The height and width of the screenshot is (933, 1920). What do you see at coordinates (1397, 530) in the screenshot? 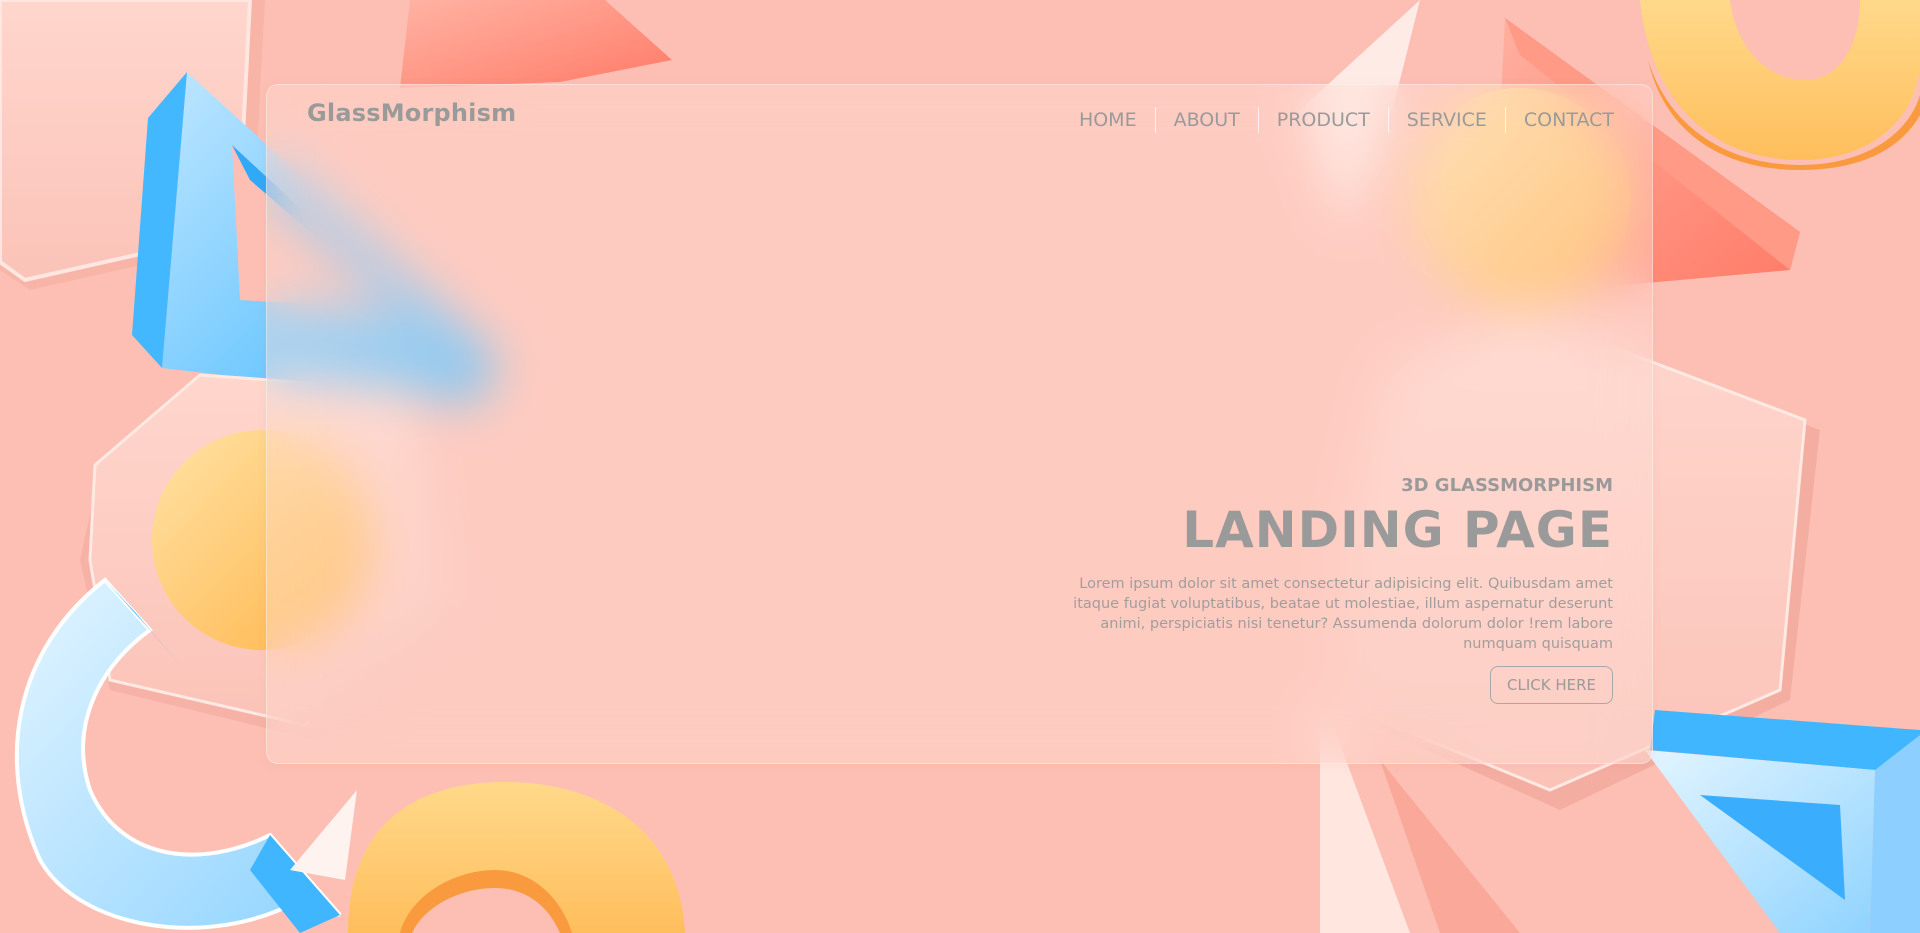
I see `hero-title: LANDING PAGE` at bounding box center [1397, 530].